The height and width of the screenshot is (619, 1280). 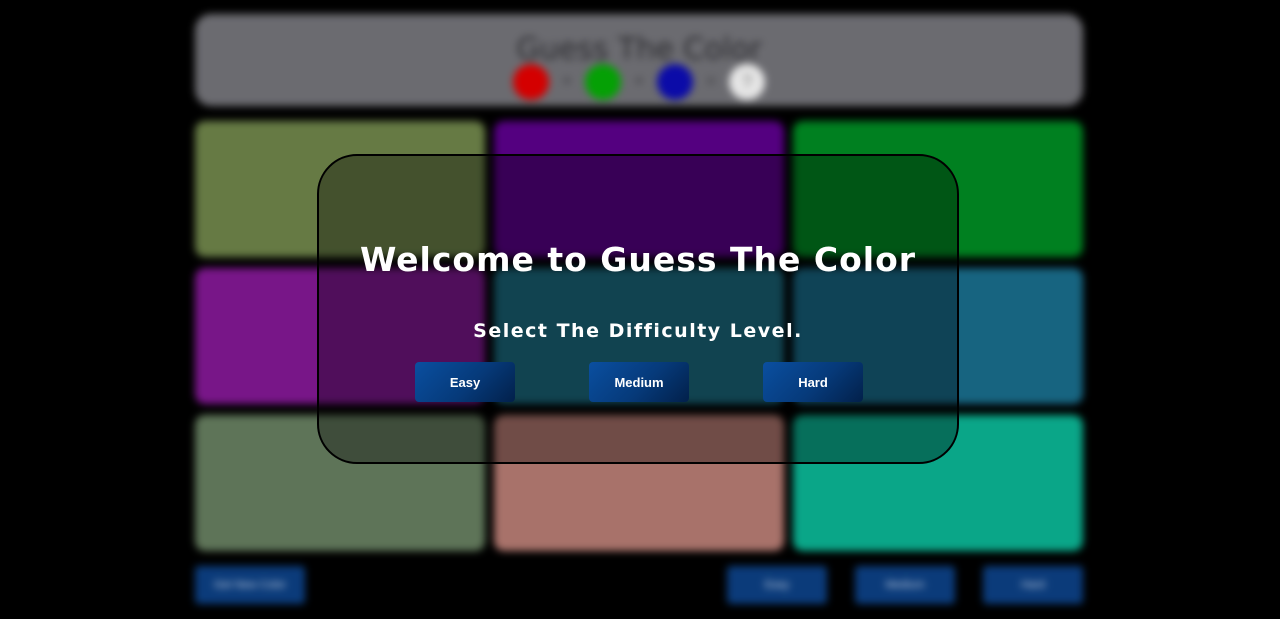 I want to click on easy-bottom-button: Easy, so click(x=777, y=585).